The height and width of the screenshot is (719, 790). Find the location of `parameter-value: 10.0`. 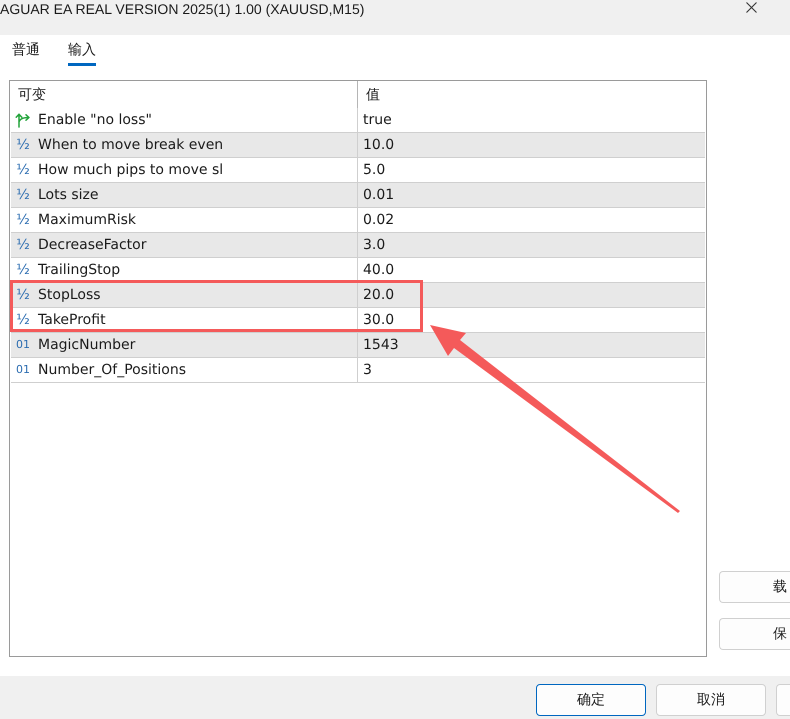

parameter-value: 10.0 is located at coordinates (531, 145).